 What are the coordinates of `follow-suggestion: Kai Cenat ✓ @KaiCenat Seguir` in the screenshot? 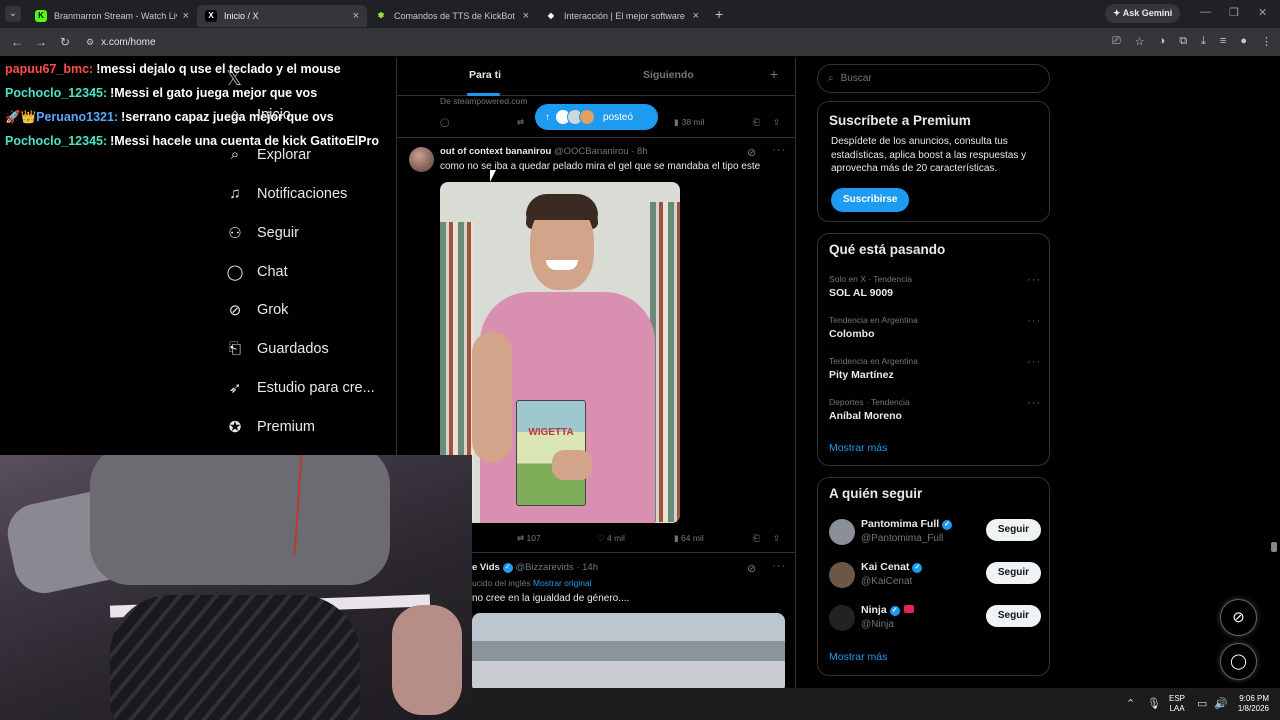 It's located at (935, 575).